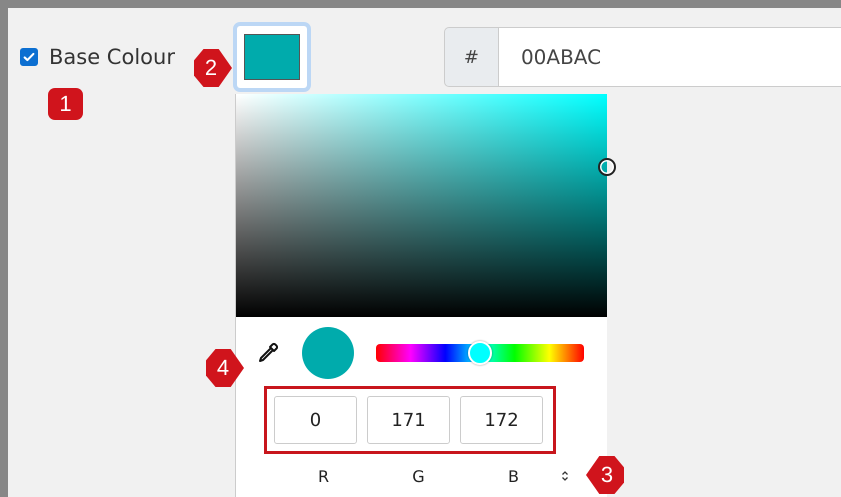 The width and height of the screenshot is (841, 497). What do you see at coordinates (565, 476) in the screenshot?
I see `up-down-icon` at bounding box center [565, 476].